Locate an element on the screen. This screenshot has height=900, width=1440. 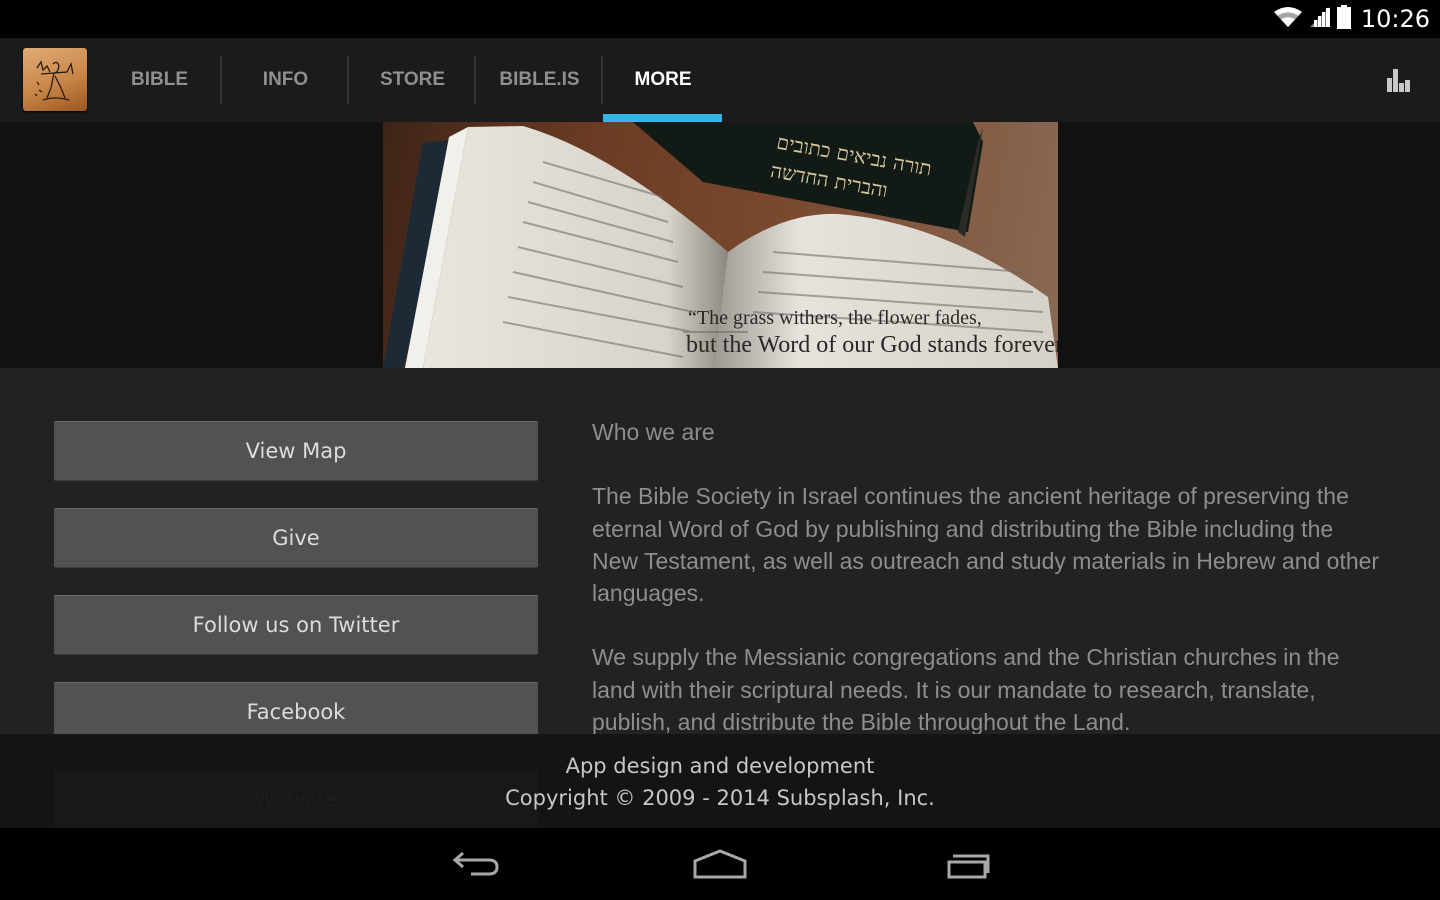
wifi-icon is located at coordinates (1288, 19).